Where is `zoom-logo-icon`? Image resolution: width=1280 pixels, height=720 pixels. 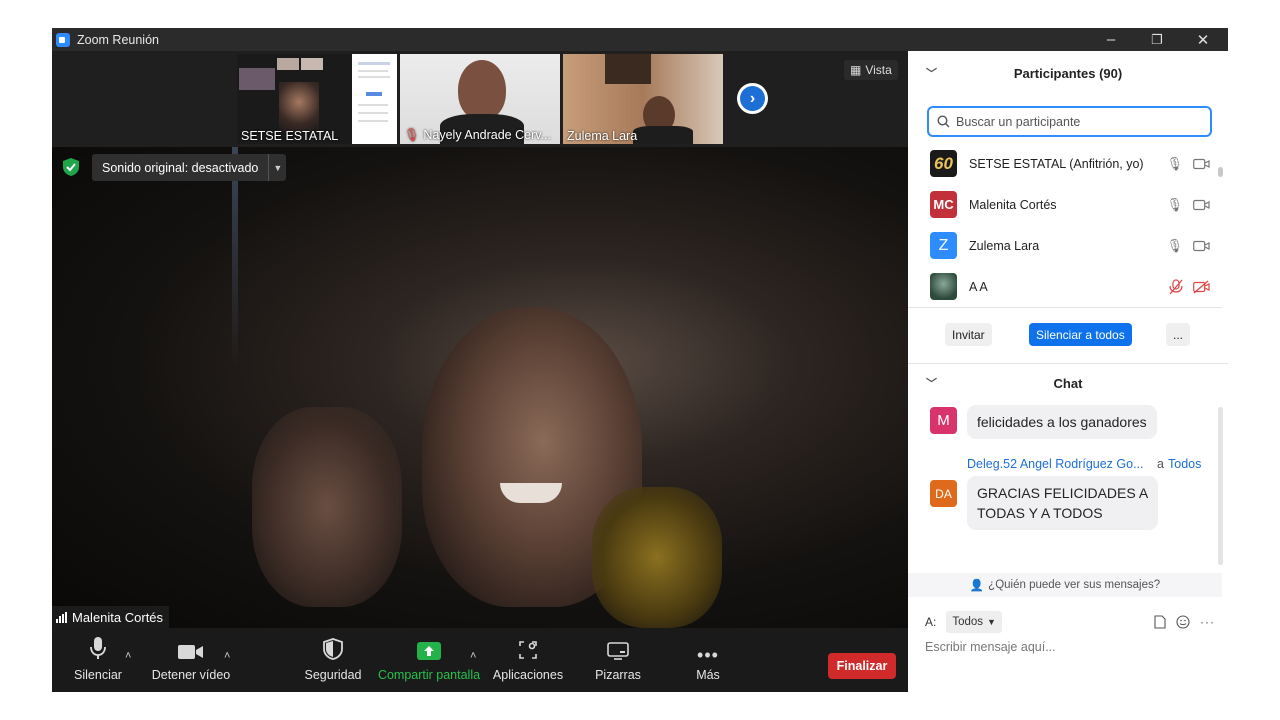 zoom-logo-icon is located at coordinates (63, 39).